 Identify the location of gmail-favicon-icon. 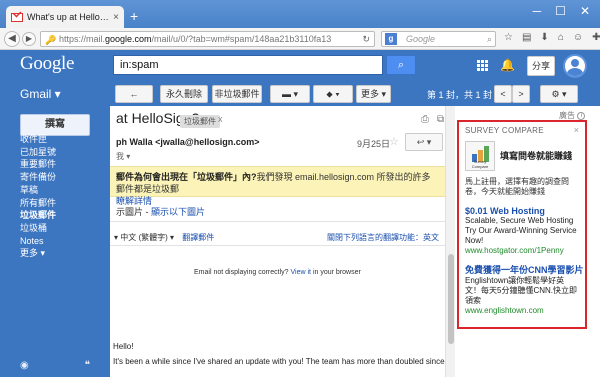
(17, 17).